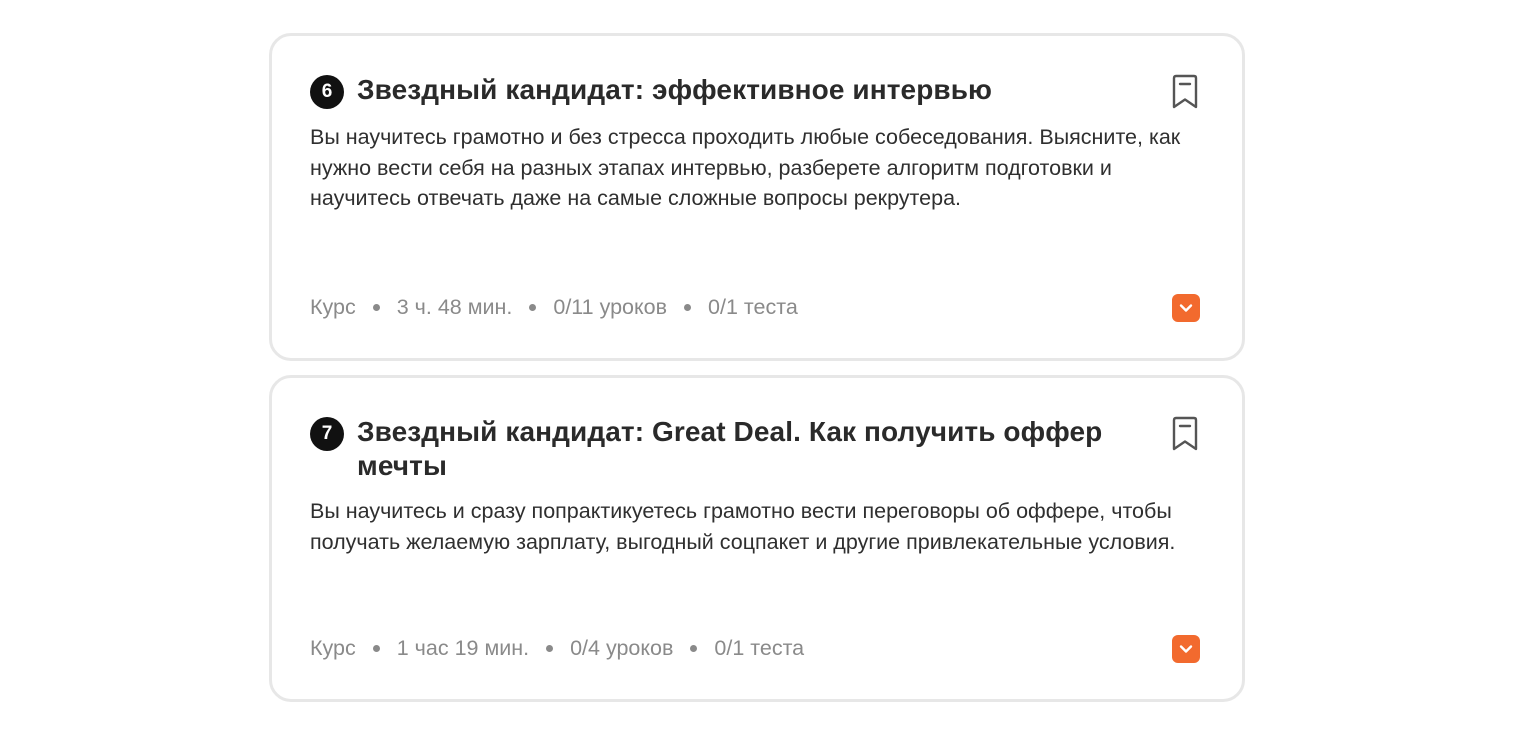 The height and width of the screenshot is (736, 1520). I want to click on course-number-badge: 7, so click(327, 434).